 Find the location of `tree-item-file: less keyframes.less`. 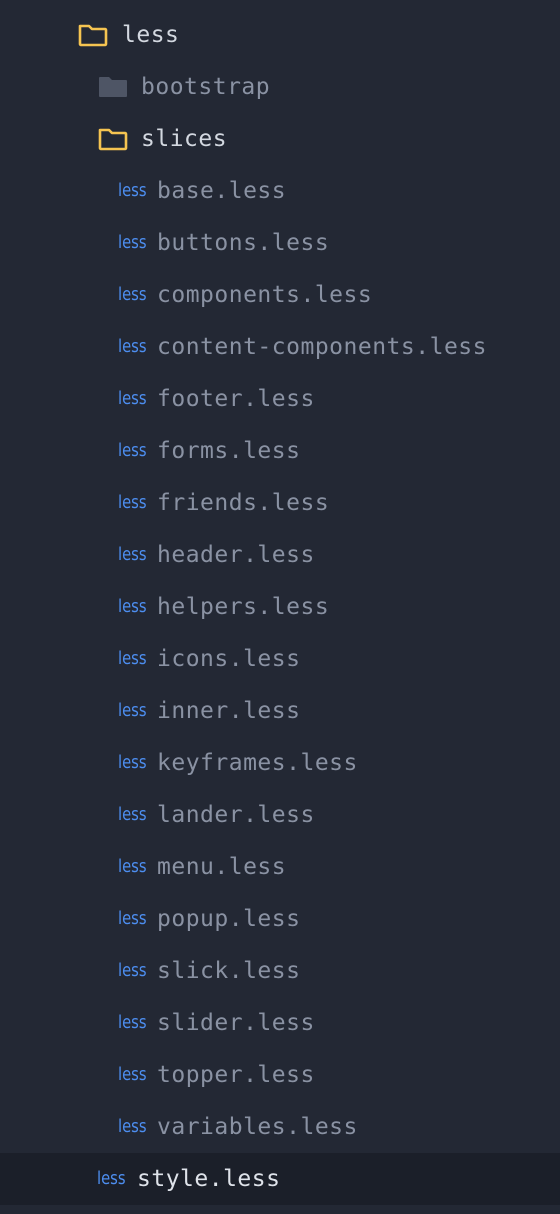

tree-item-file: less keyframes.less is located at coordinates (280, 763).